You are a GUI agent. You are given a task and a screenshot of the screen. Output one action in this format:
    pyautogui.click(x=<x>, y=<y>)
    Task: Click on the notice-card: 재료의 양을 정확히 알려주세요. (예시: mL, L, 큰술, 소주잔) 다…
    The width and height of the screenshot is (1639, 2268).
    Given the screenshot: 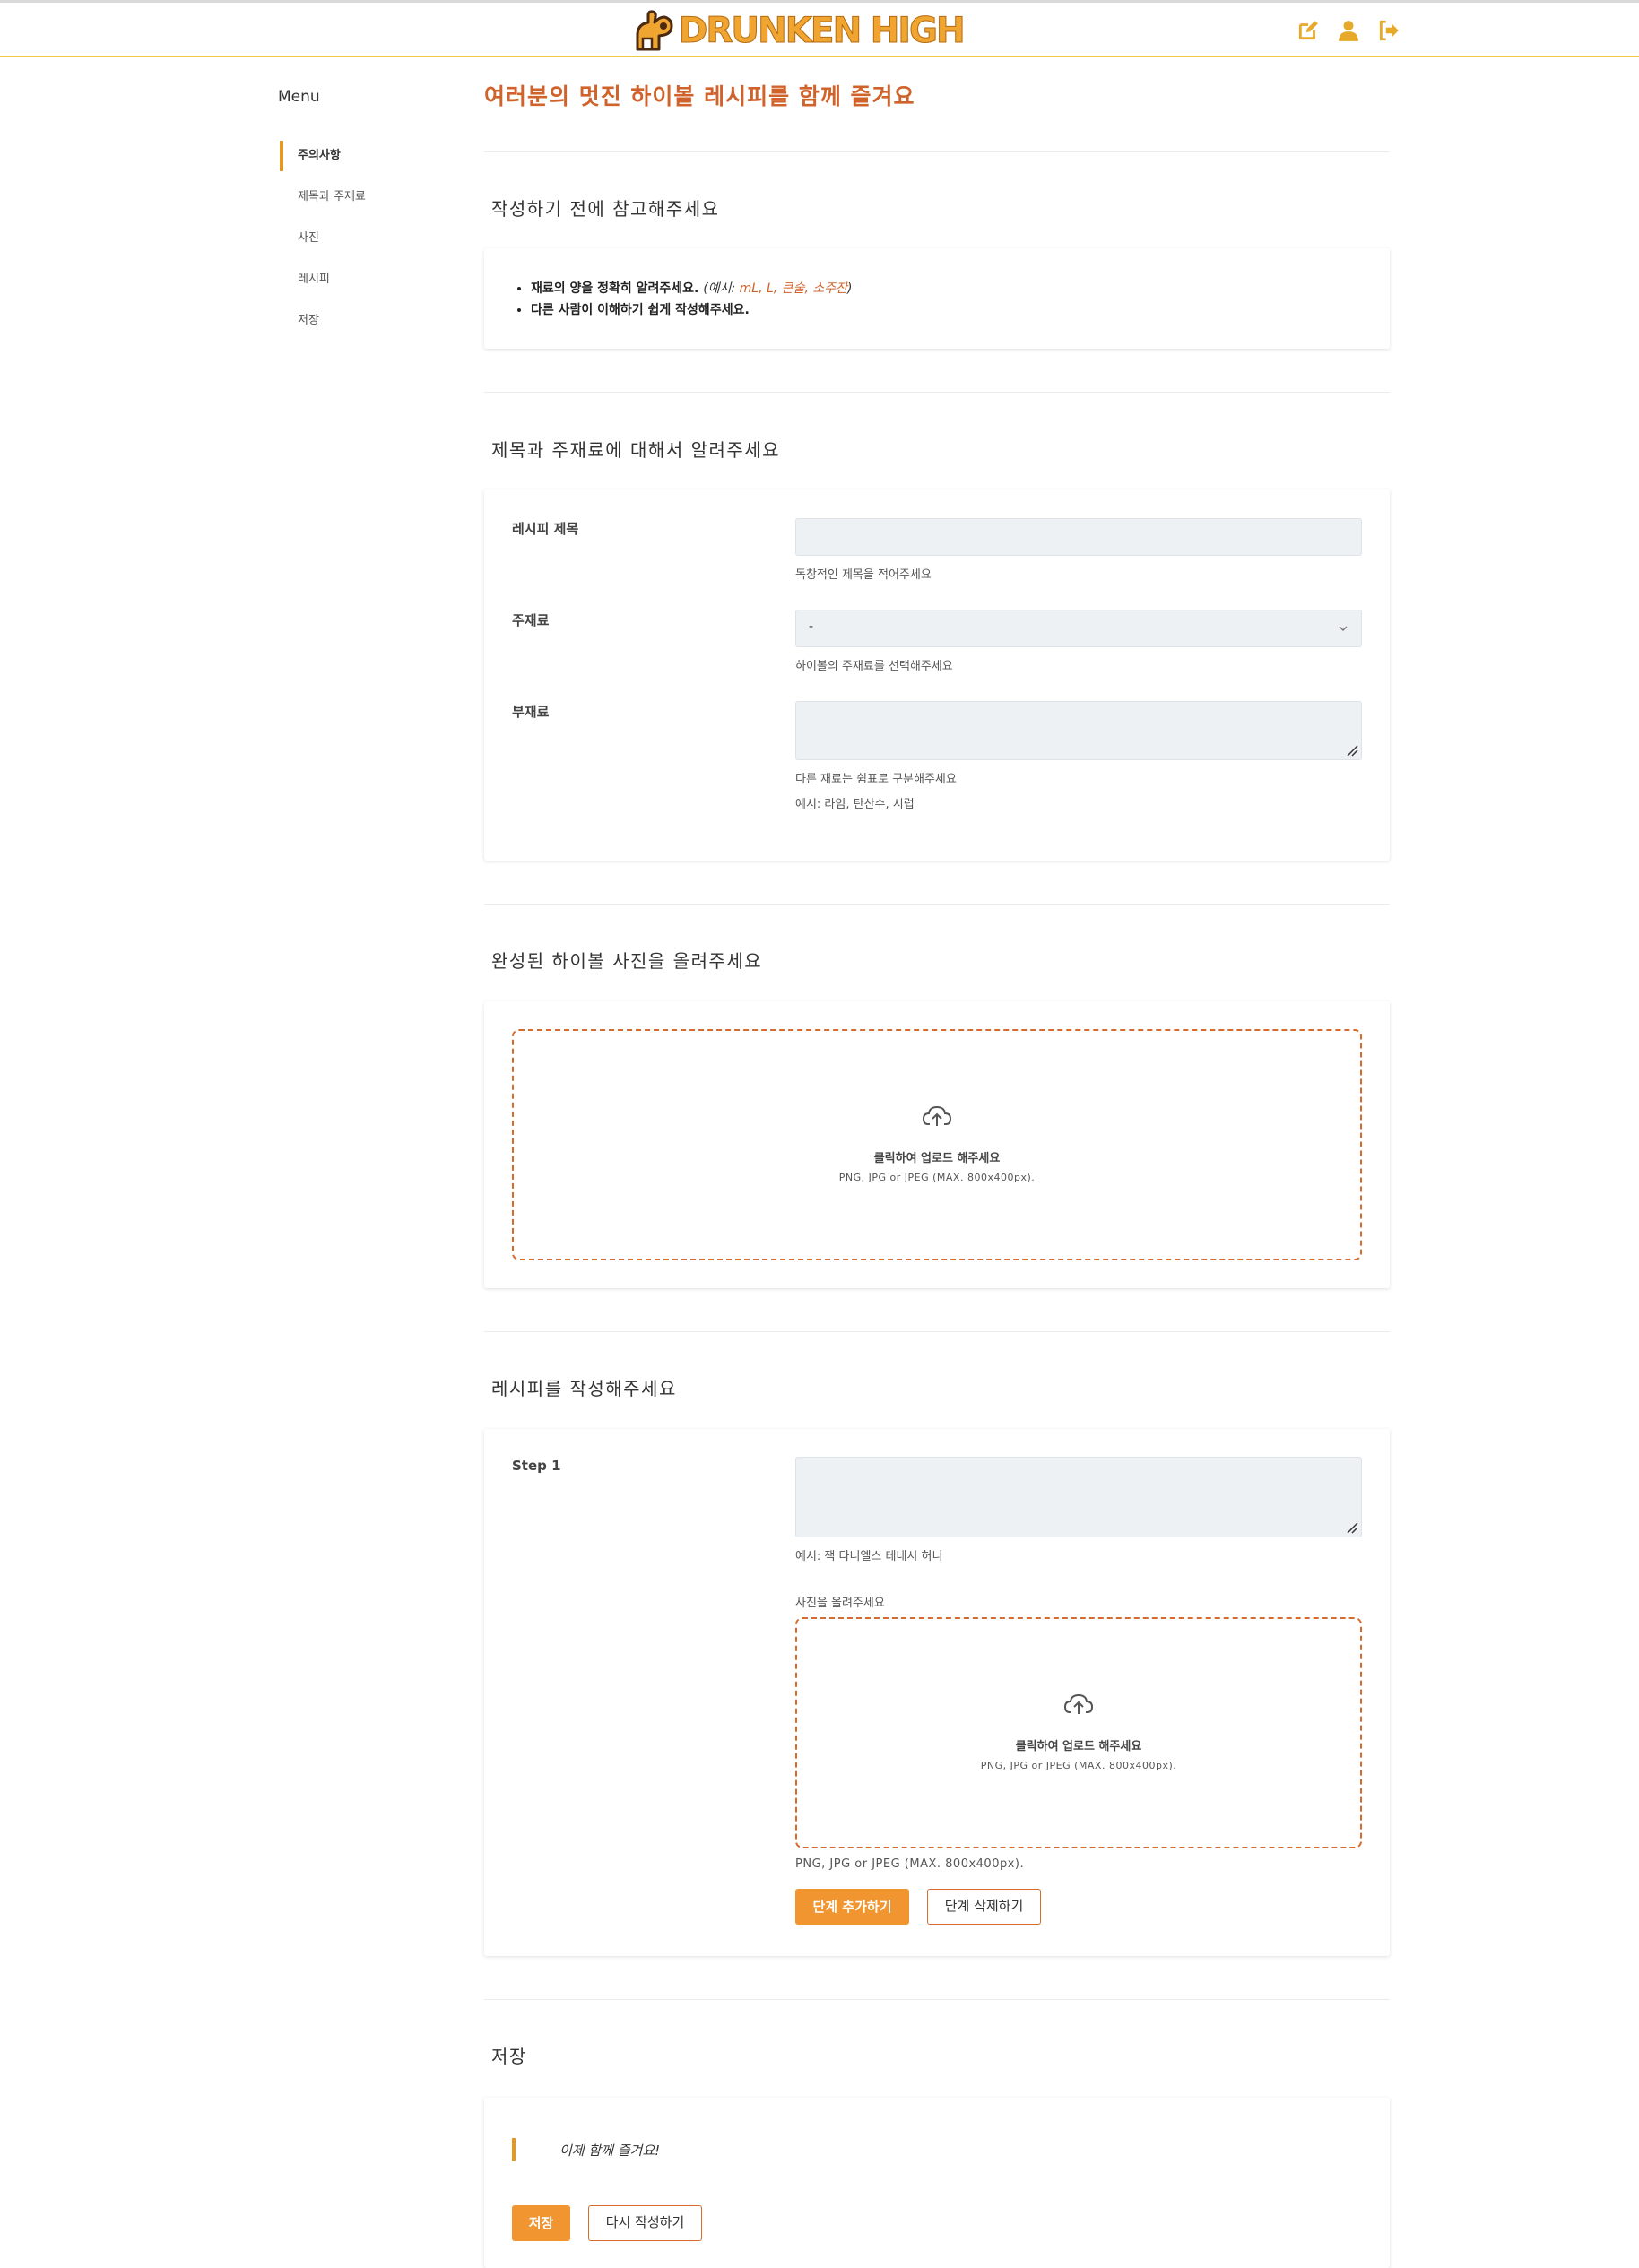 What is the action you would take?
    pyautogui.click(x=937, y=298)
    